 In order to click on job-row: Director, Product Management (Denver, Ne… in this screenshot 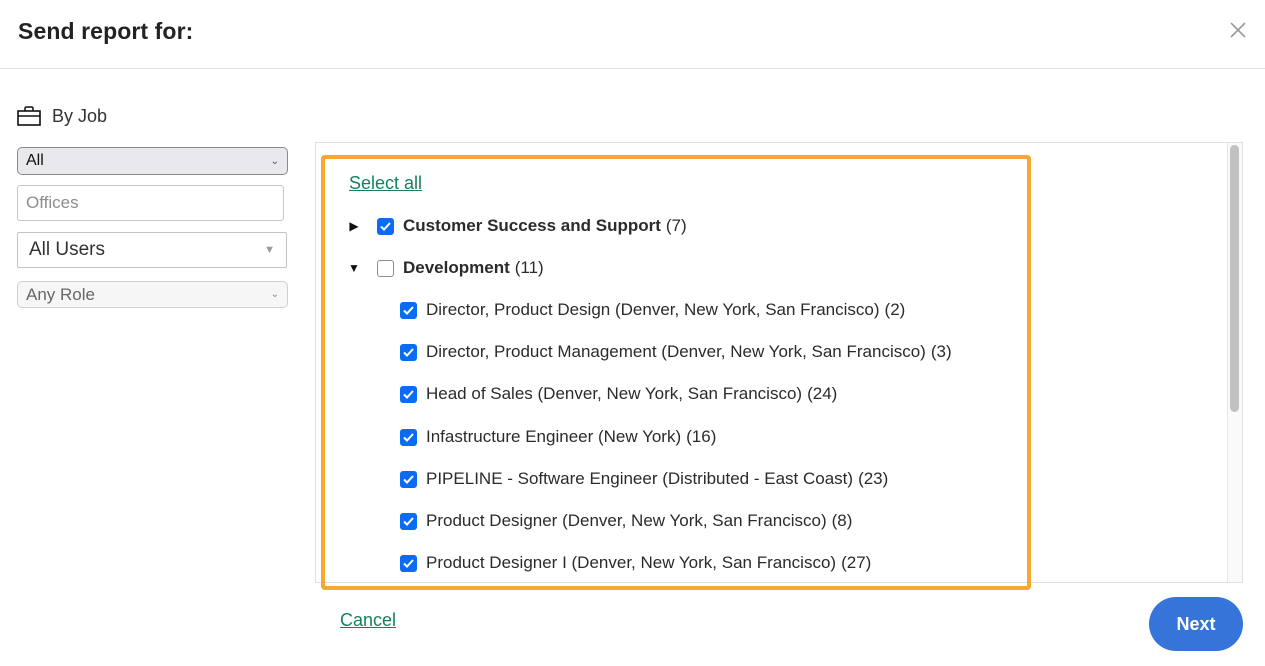, I will do `click(676, 352)`.